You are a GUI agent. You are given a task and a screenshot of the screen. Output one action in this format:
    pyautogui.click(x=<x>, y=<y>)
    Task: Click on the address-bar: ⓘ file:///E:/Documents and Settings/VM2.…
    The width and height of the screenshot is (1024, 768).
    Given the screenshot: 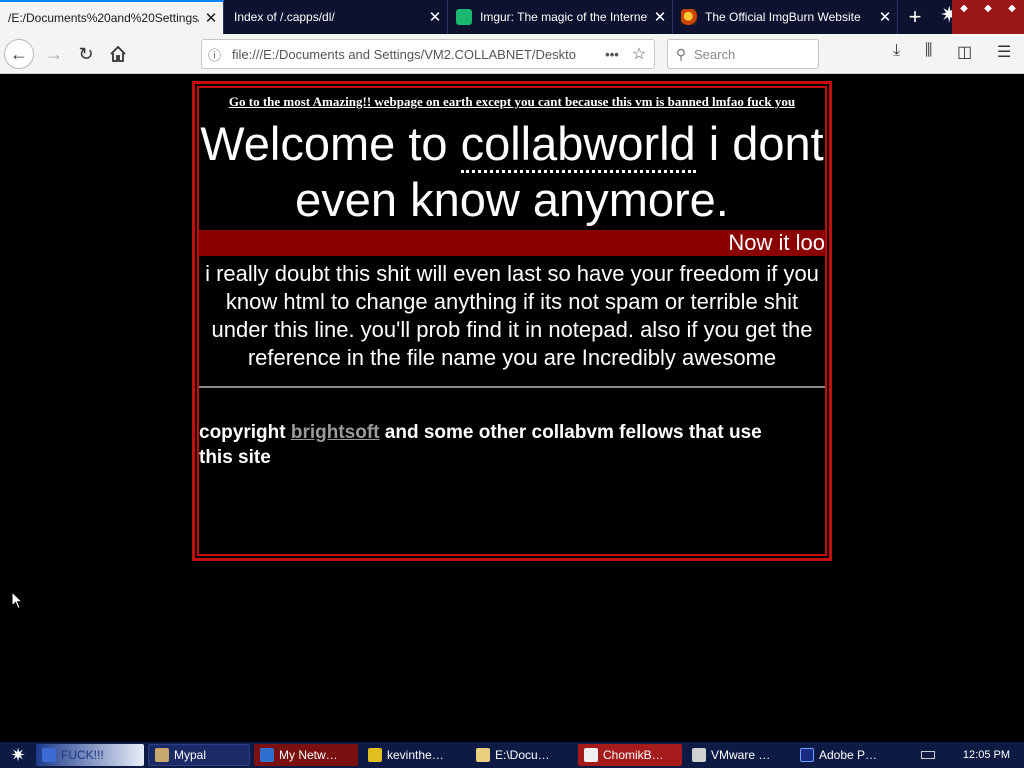 What is the action you would take?
    pyautogui.click(x=428, y=54)
    